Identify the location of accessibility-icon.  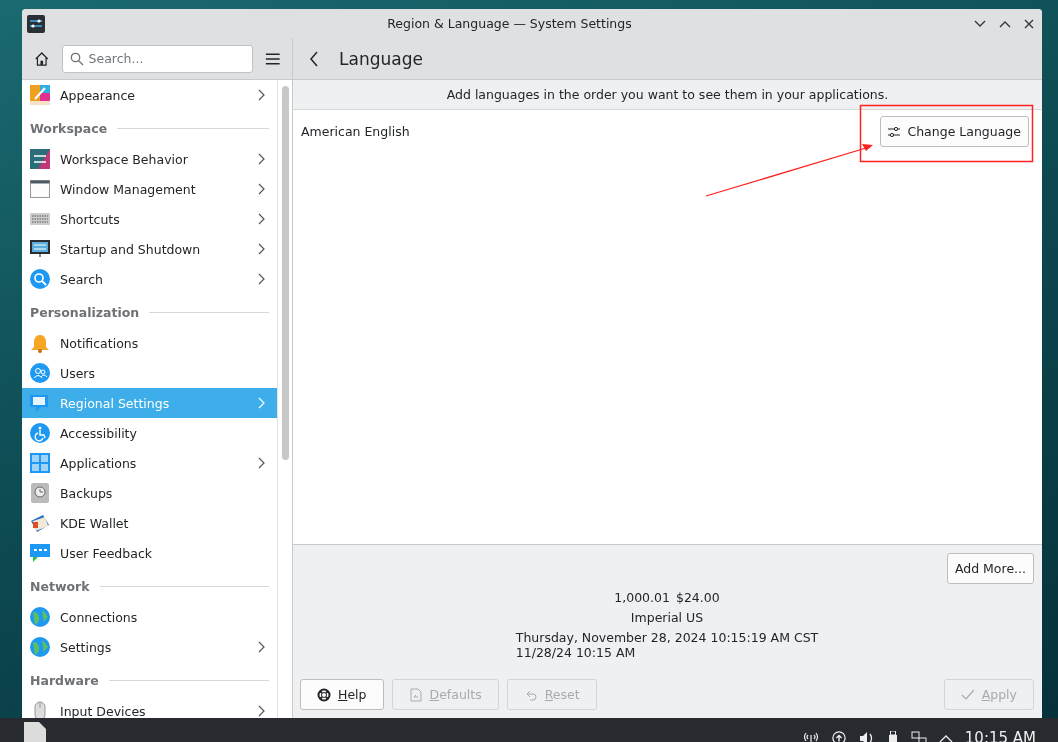
(40, 433).